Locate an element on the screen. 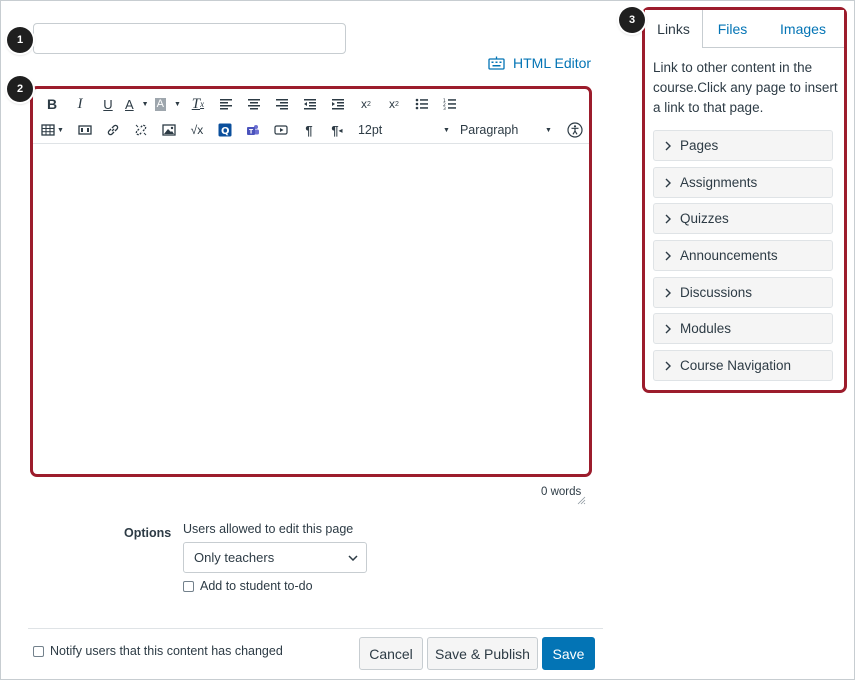 The height and width of the screenshot is (680, 855). sidebar-item-discussions: Discussions is located at coordinates (743, 292).